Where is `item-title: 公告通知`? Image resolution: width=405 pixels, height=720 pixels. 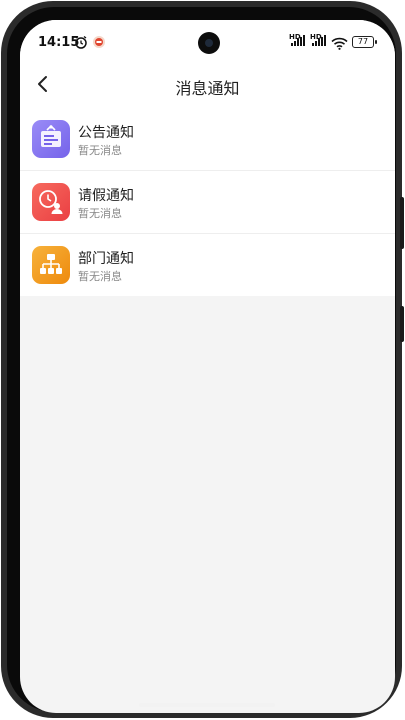
item-title: 公告通知 is located at coordinates (106, 133).